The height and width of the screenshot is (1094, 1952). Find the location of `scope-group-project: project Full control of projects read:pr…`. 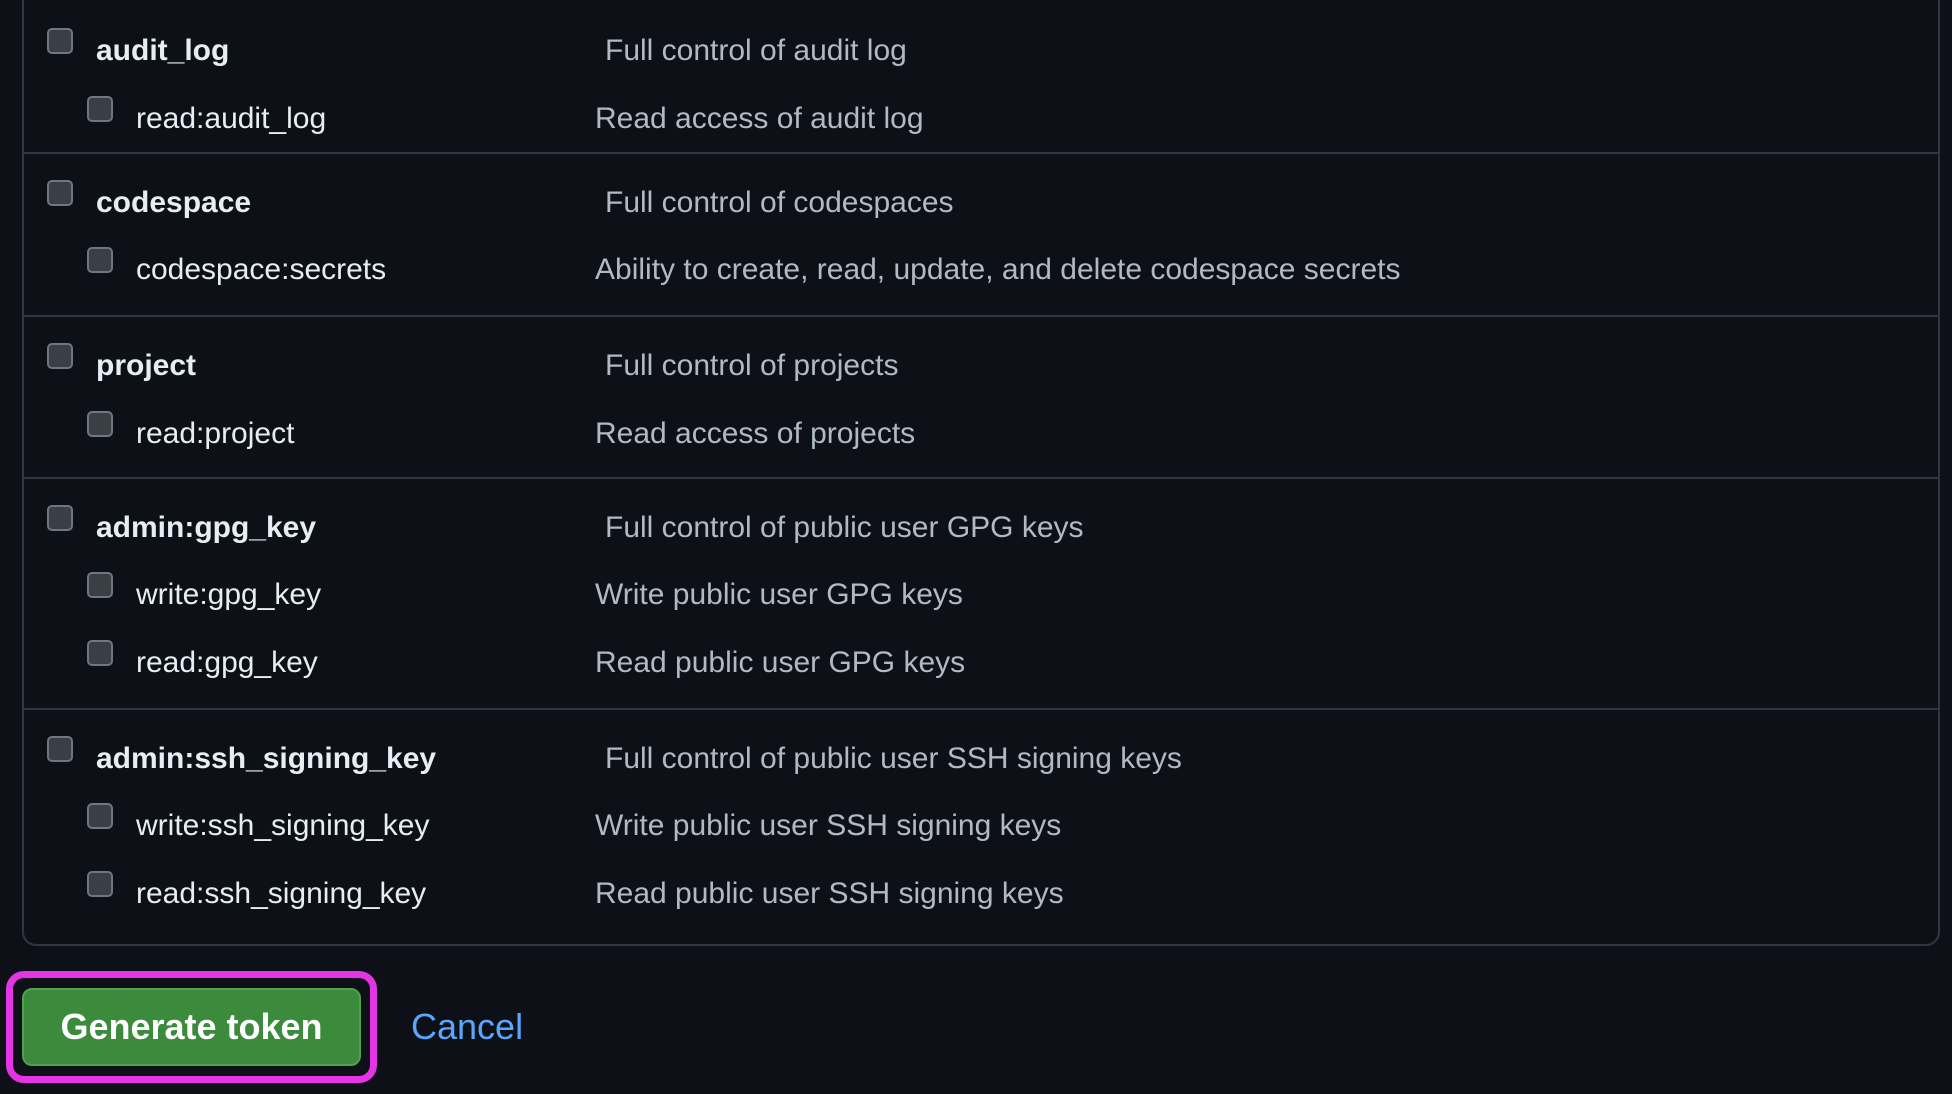

scope-group-project: project Full control of projects read:pr… is located at coordinates (981, 396).